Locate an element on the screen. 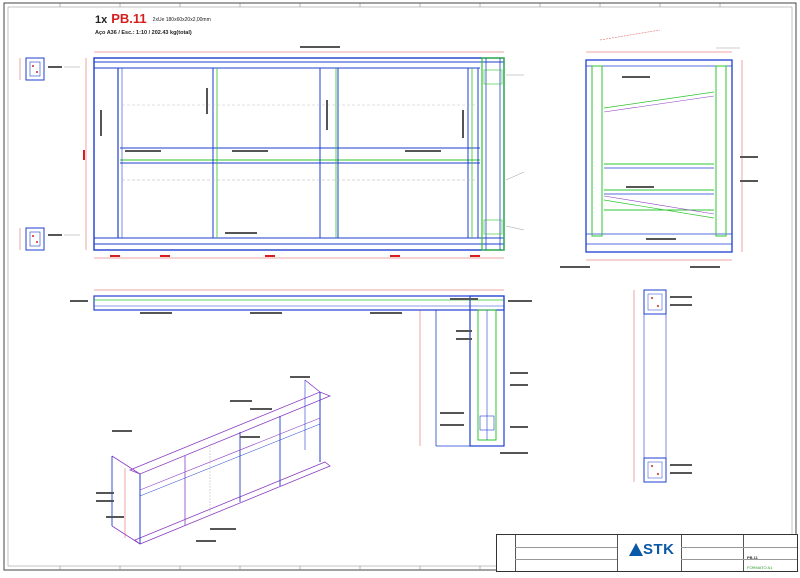 The width and height of the screenshot is (800, 578). sheet-number: PB.11 is located at coordinates (752, 557).